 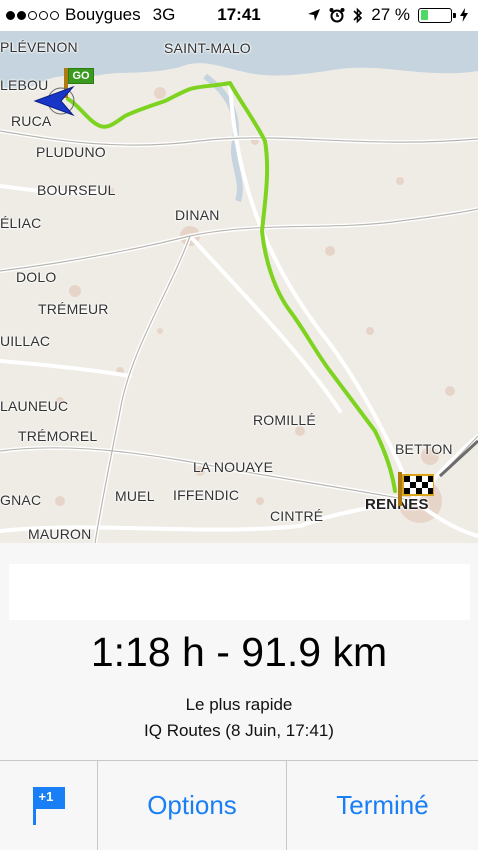 What do you see at coordinates (54, 101) in the screenshot?
I see `navigation-arrow-icon` at bounding box center [54, 101].